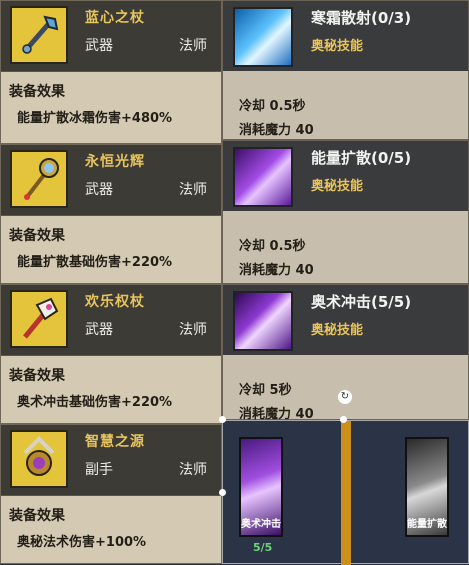 The image size is (469, 565). What do you see at coordinates (39, 459) in the screenshot?
I see `wisdom-orb-icon` at bounding box center [39, 459].